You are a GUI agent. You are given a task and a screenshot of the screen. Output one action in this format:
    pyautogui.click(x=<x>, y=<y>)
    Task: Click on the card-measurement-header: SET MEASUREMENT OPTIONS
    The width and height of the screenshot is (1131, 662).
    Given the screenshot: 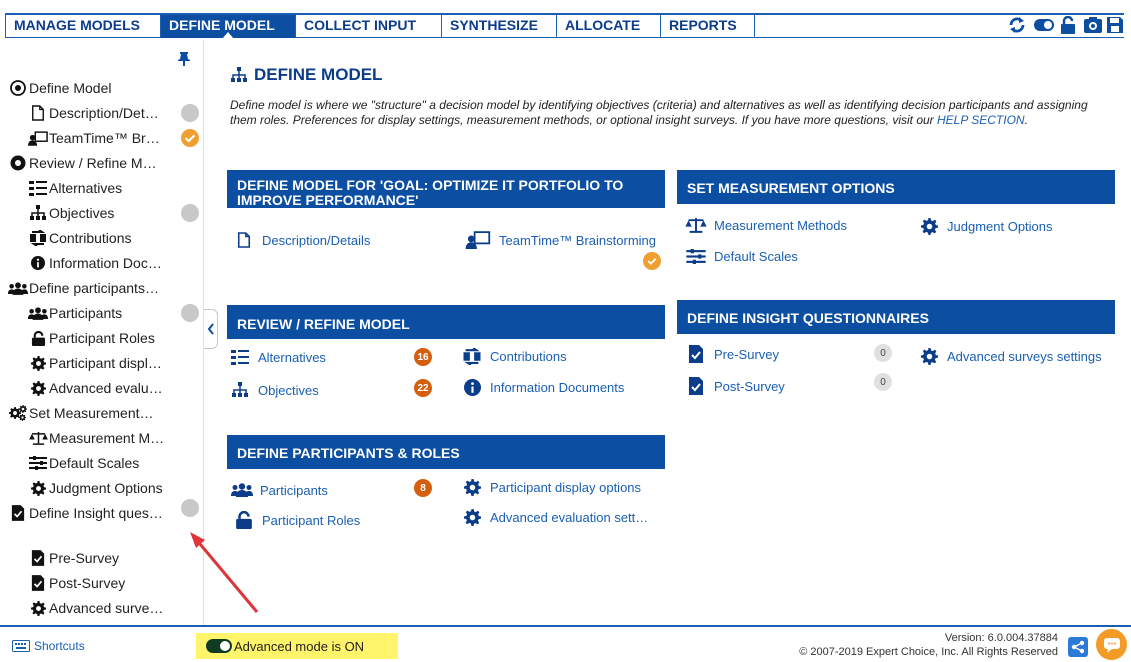 What is the action you would take?
    pyautogui.click(x=896, y=187)
    